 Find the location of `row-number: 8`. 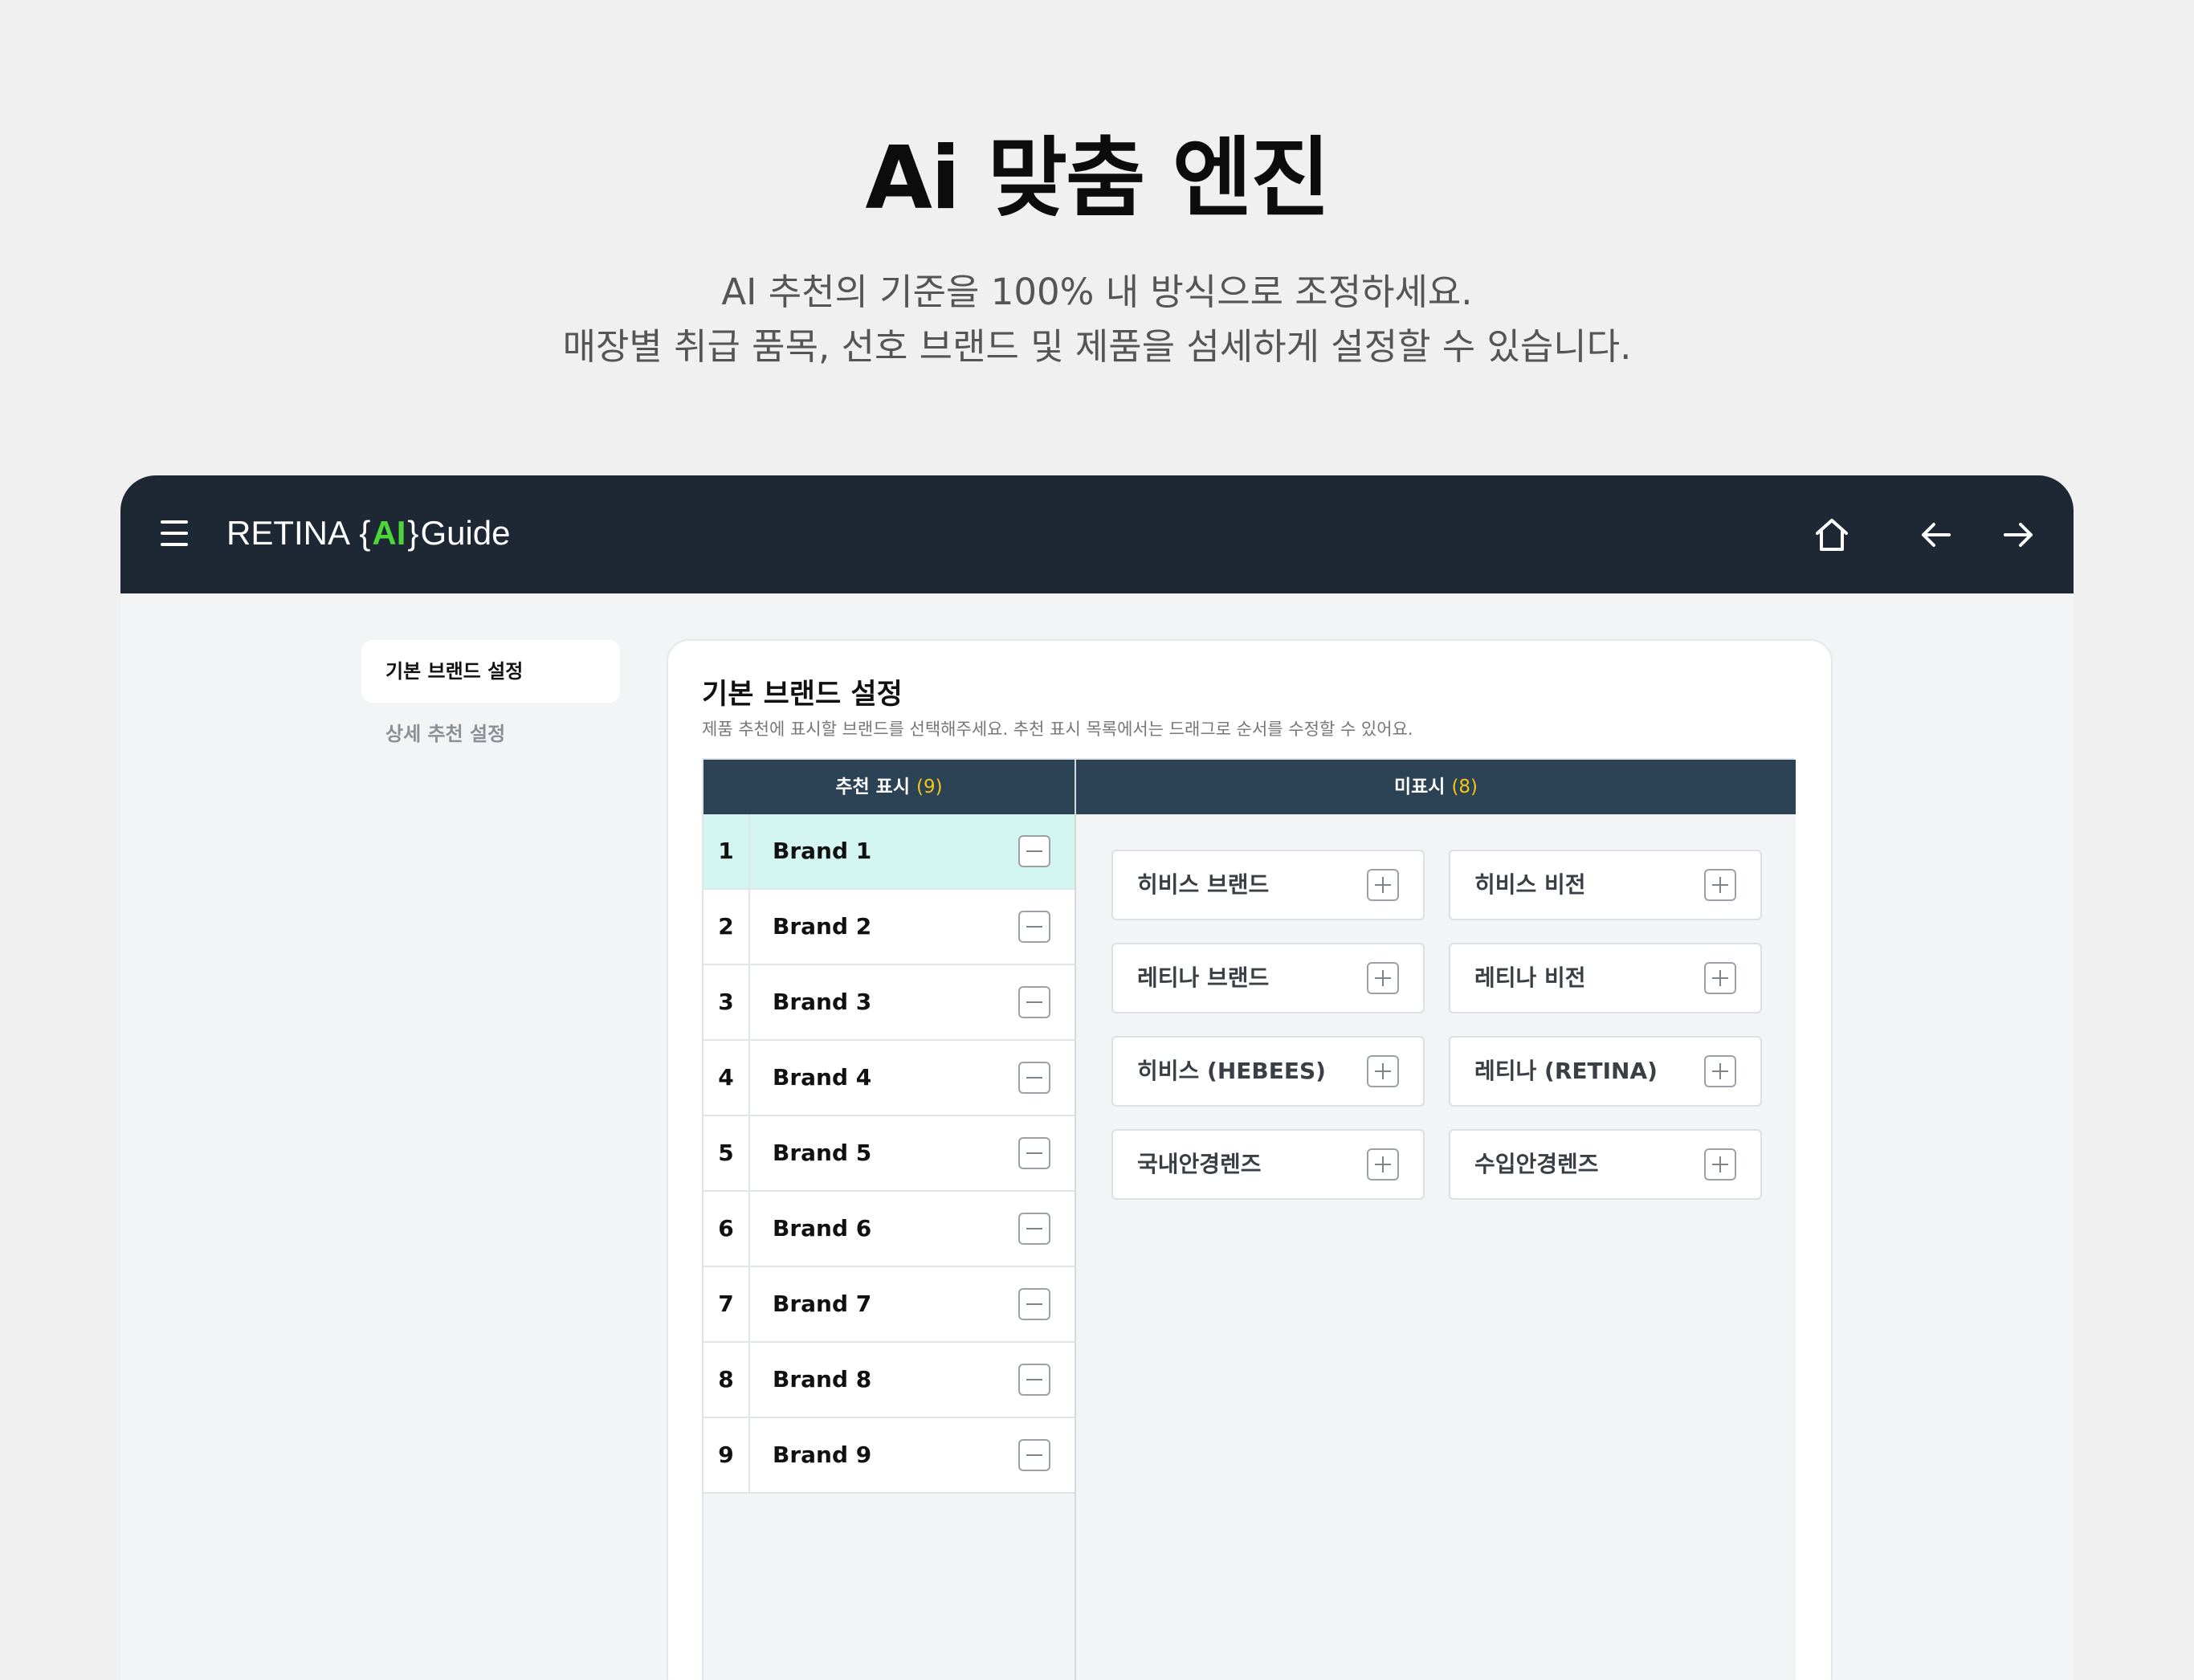

row-number: 8 is located at coordinates (726, 1380).